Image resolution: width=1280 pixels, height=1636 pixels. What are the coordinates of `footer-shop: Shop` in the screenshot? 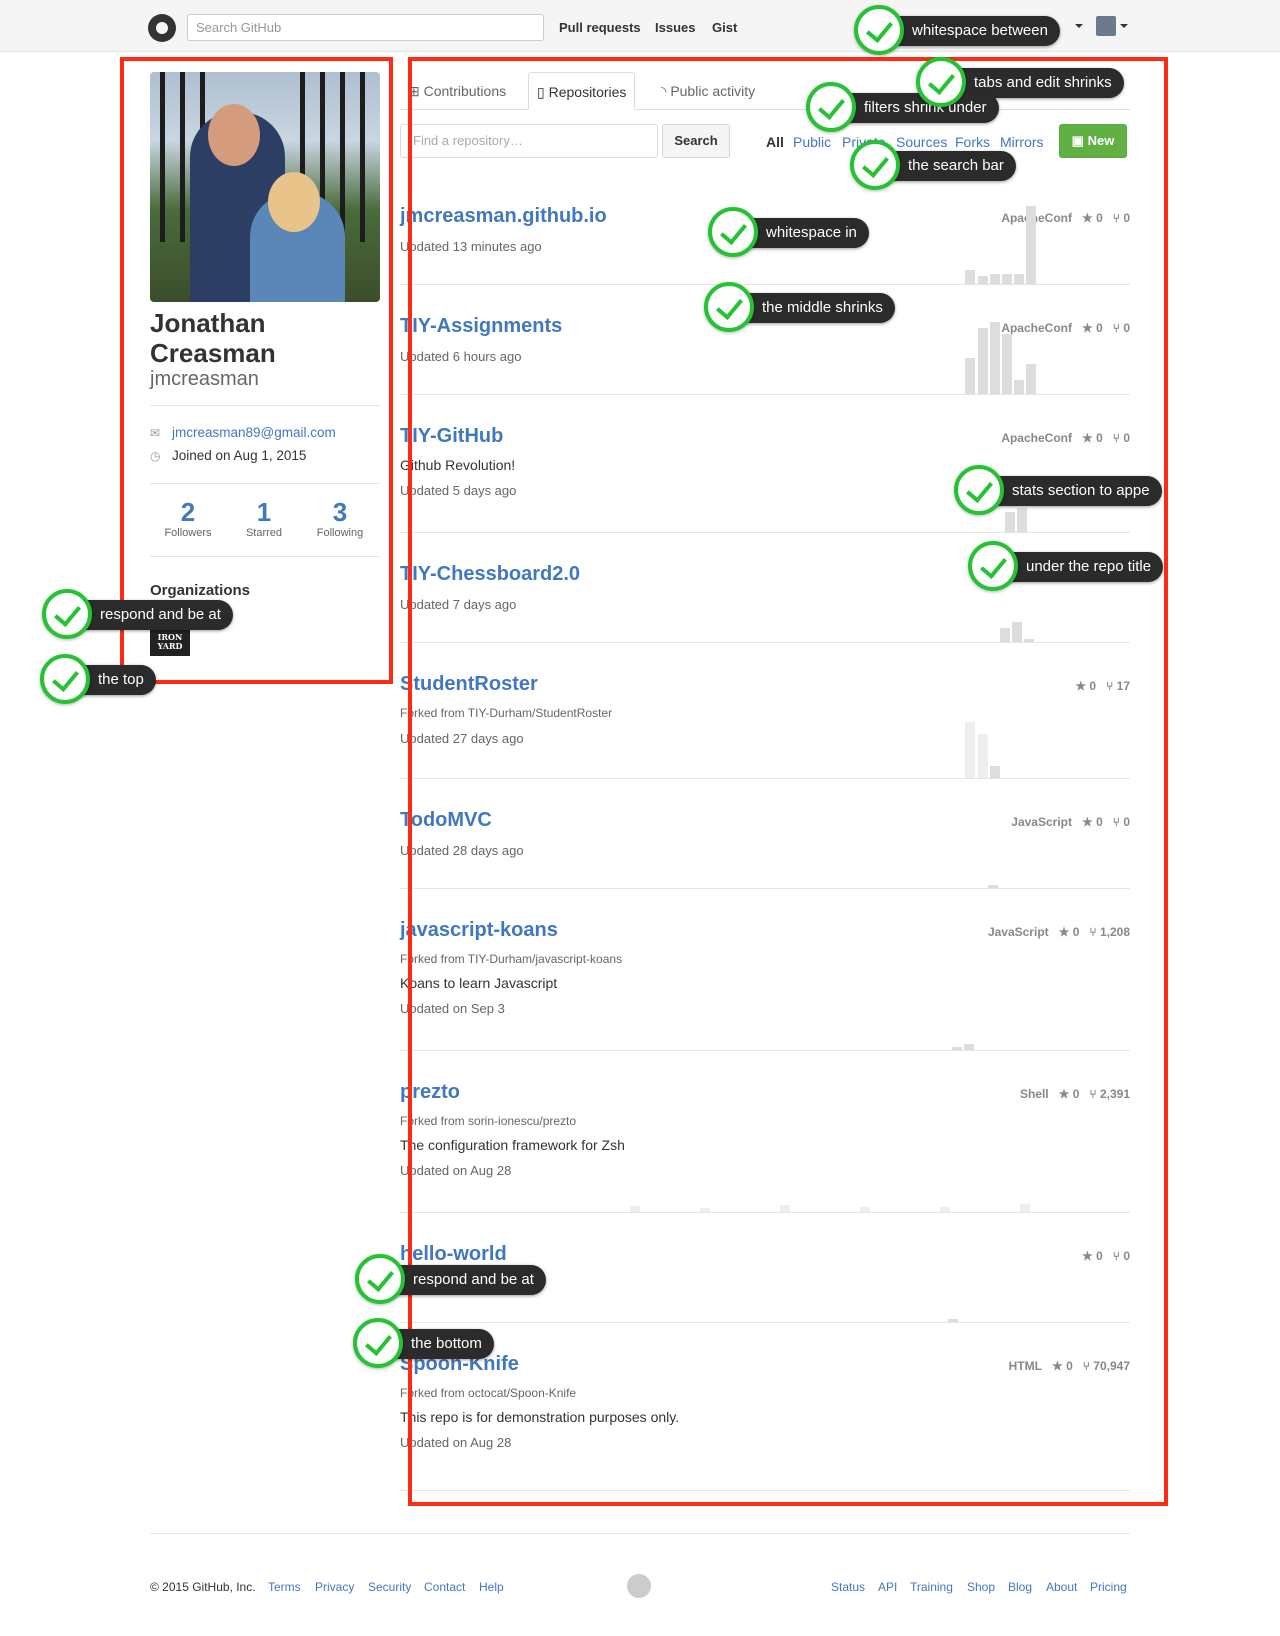 It's located at (981, 1587).